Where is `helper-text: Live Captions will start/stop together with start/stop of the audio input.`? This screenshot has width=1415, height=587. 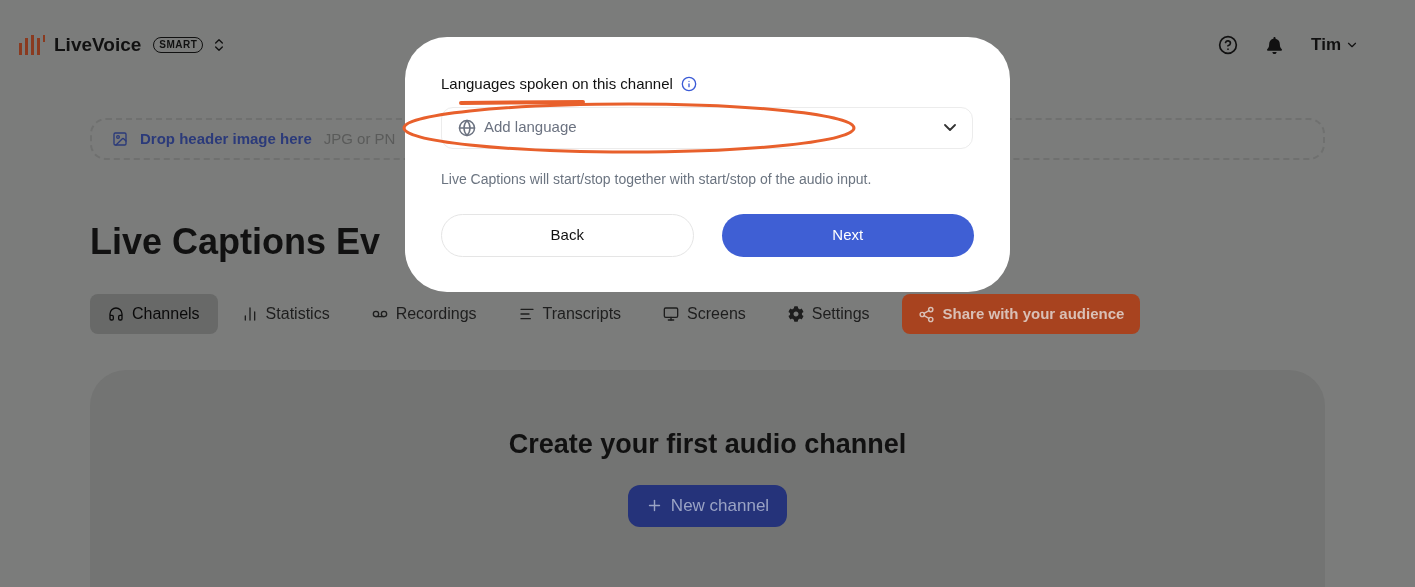
helper-text: Live Captions will start/stop together with start/stop of the audio input. is located at coordinates (657, 179).